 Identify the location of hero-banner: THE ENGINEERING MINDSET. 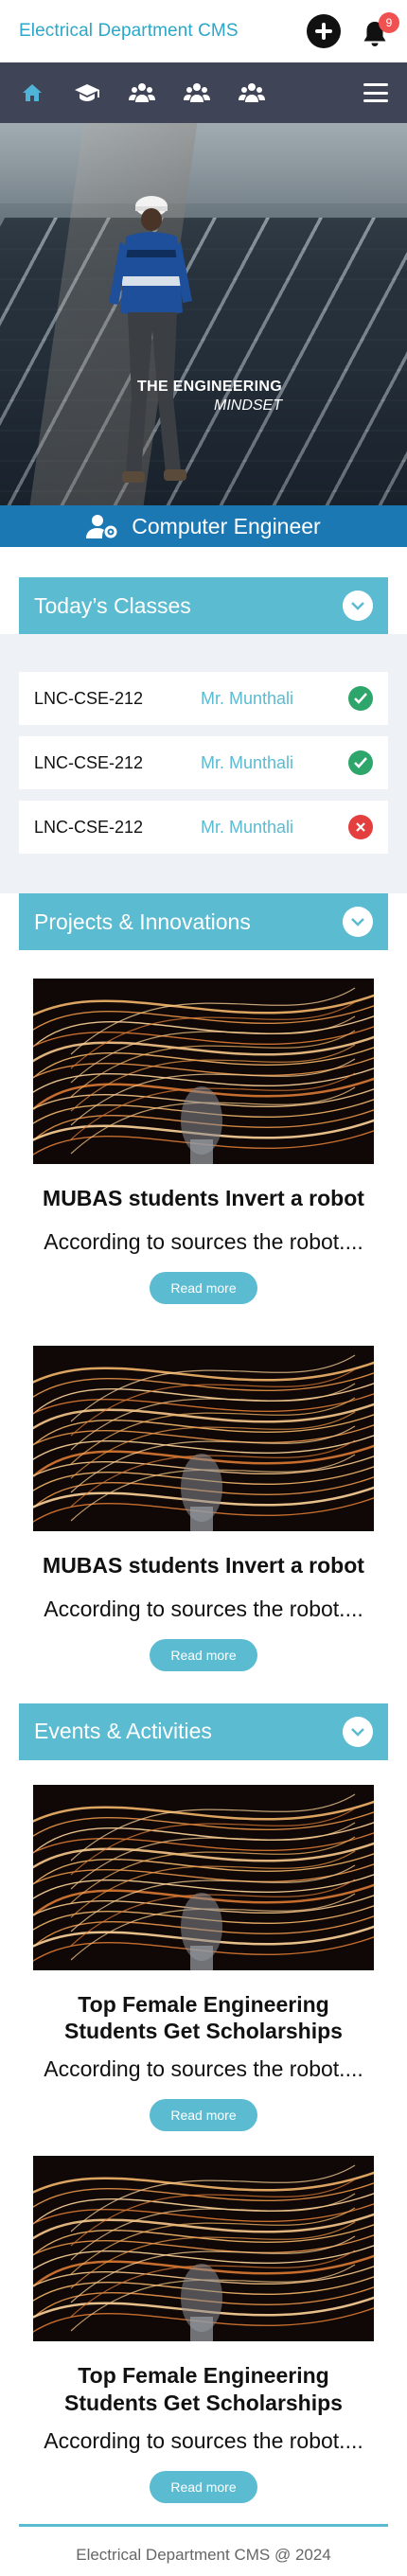
(203, 314).